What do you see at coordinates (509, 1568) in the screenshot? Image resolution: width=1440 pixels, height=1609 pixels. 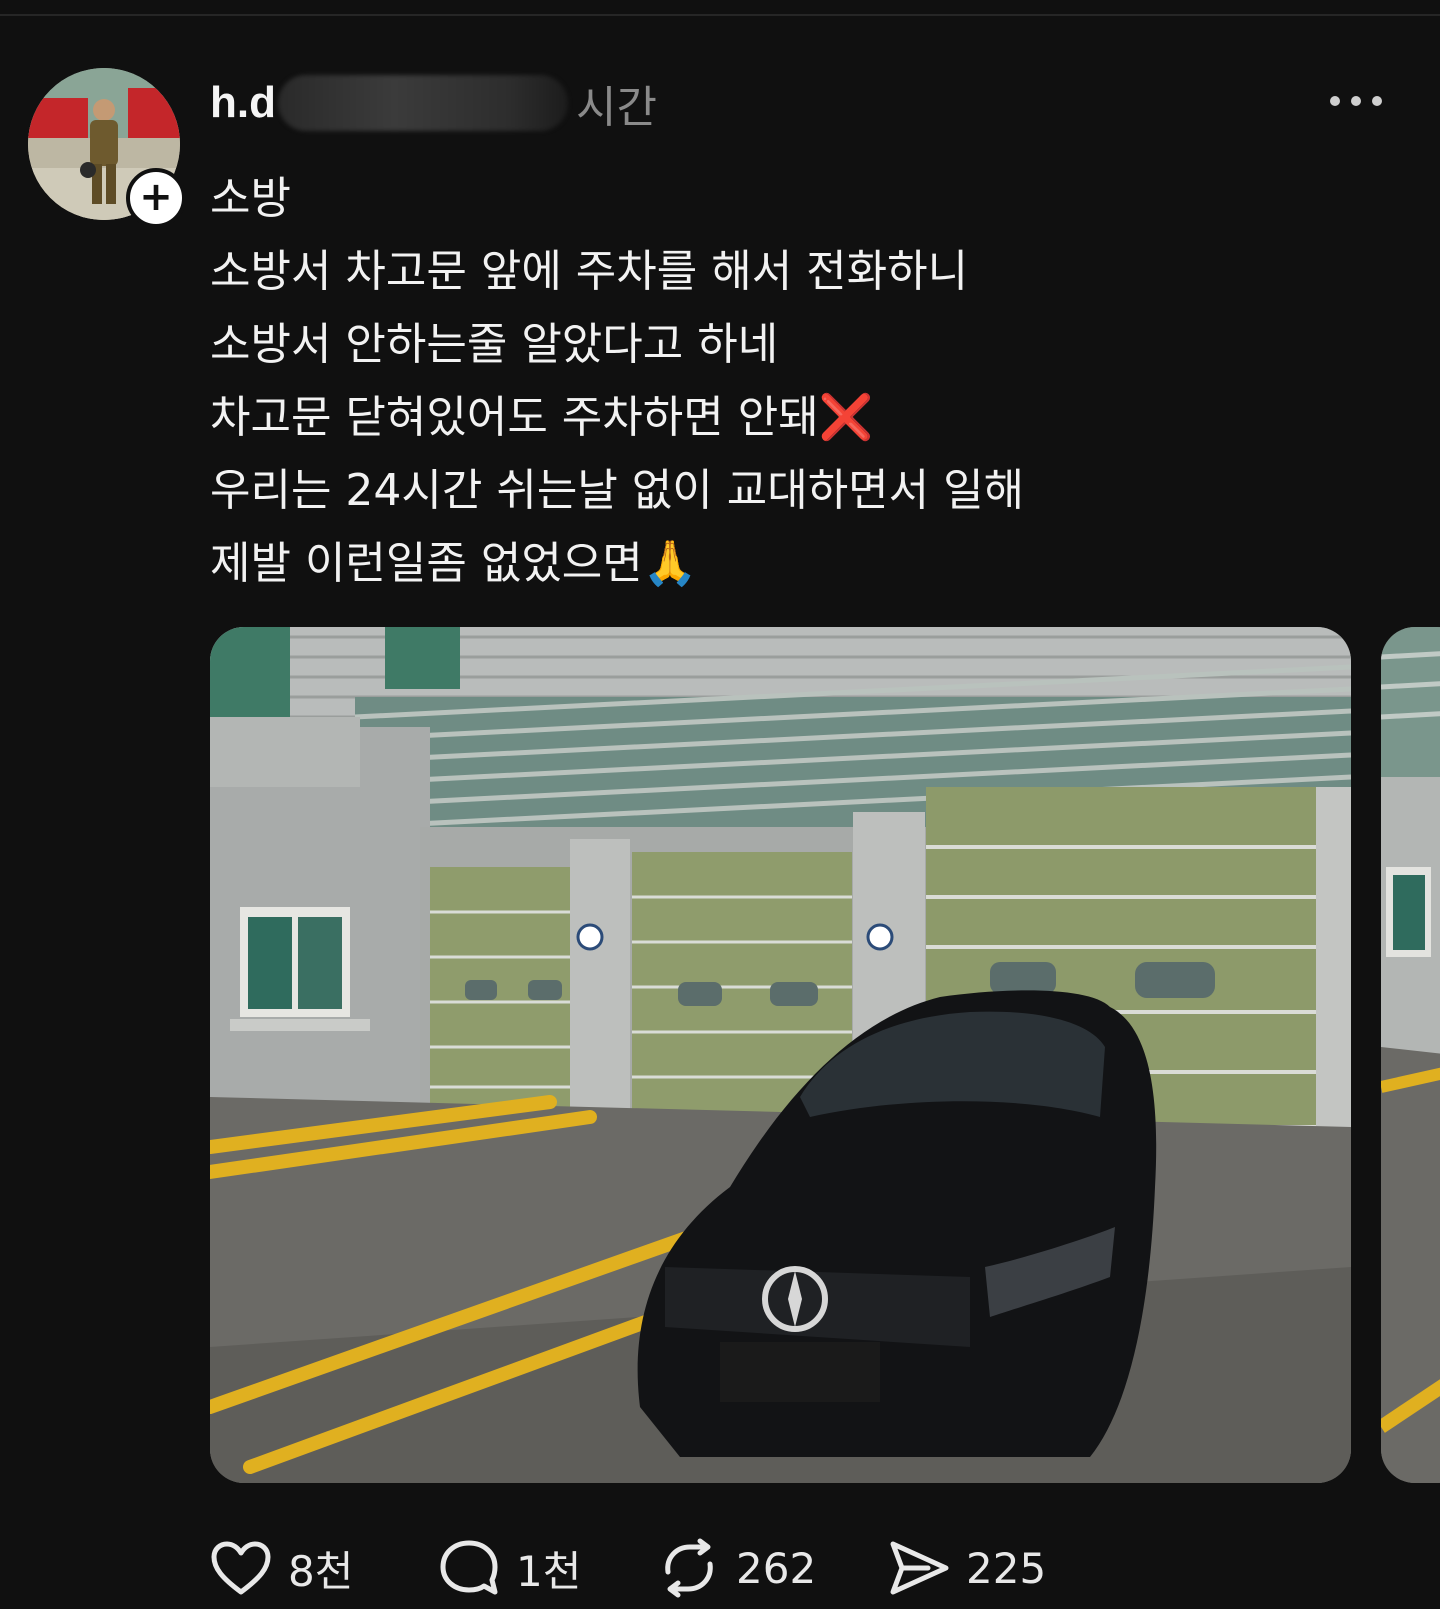 I see `reply-button: 1천` at bounding box center [509, 1568].